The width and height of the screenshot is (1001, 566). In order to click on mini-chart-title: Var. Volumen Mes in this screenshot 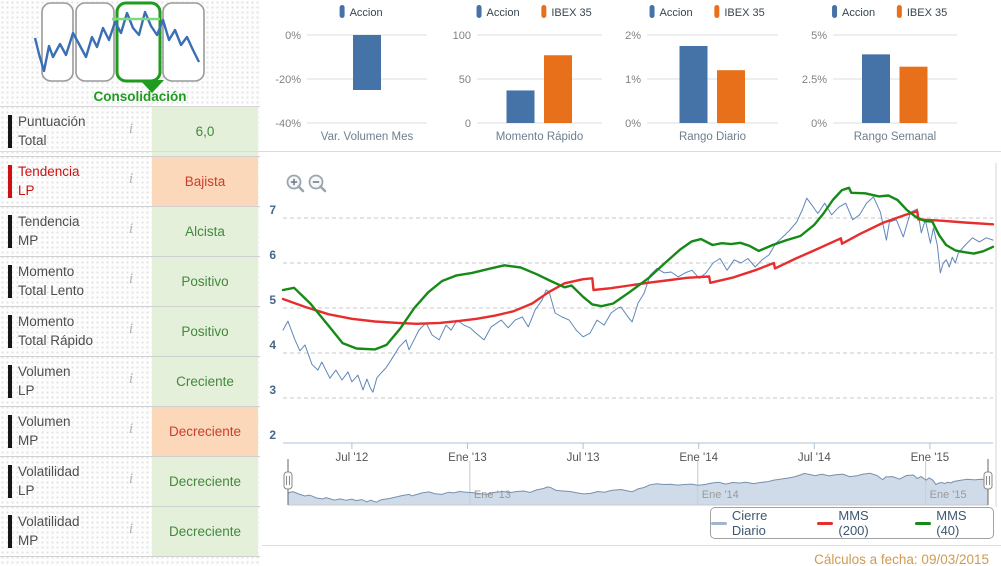, I will do `click(367, 137)`.